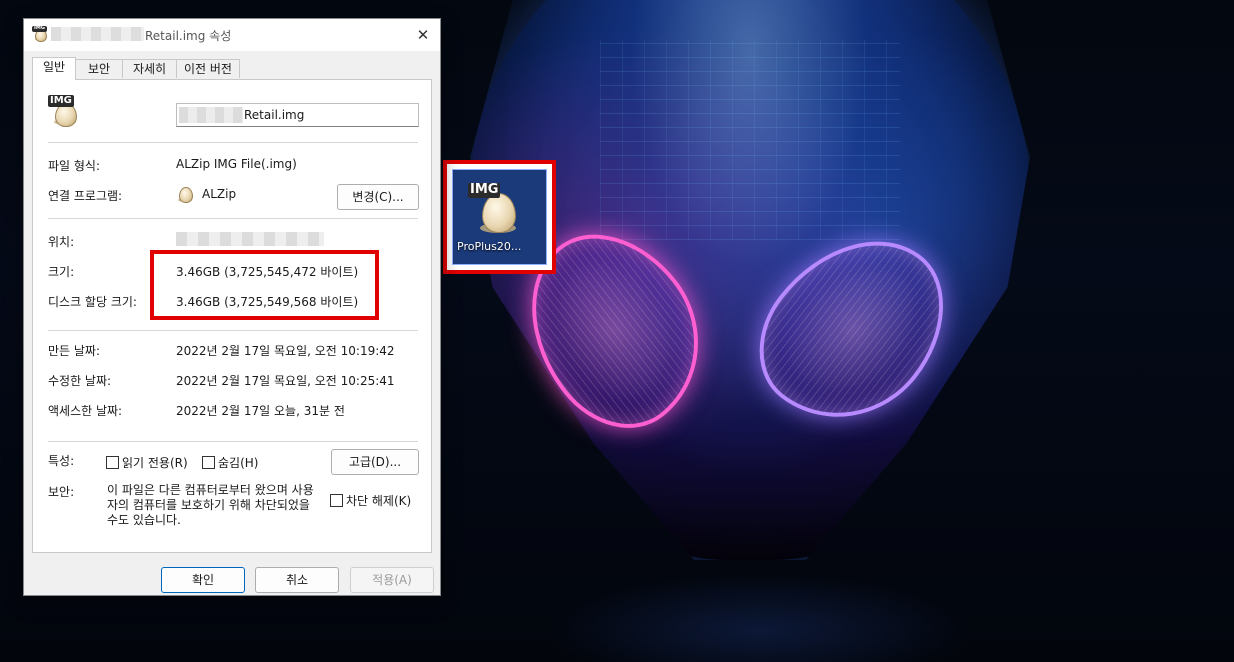 The height and width of the screenshot is (662, 1234). Describe the element at coordinates (61, 272) in the screenshot. I see `size-label: 크기:` at that location.